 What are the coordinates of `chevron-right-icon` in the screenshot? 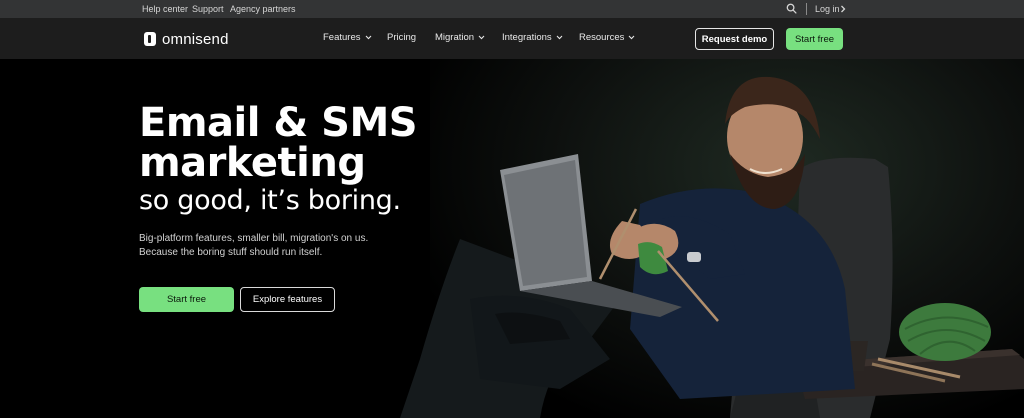 It's located at (843, 9).